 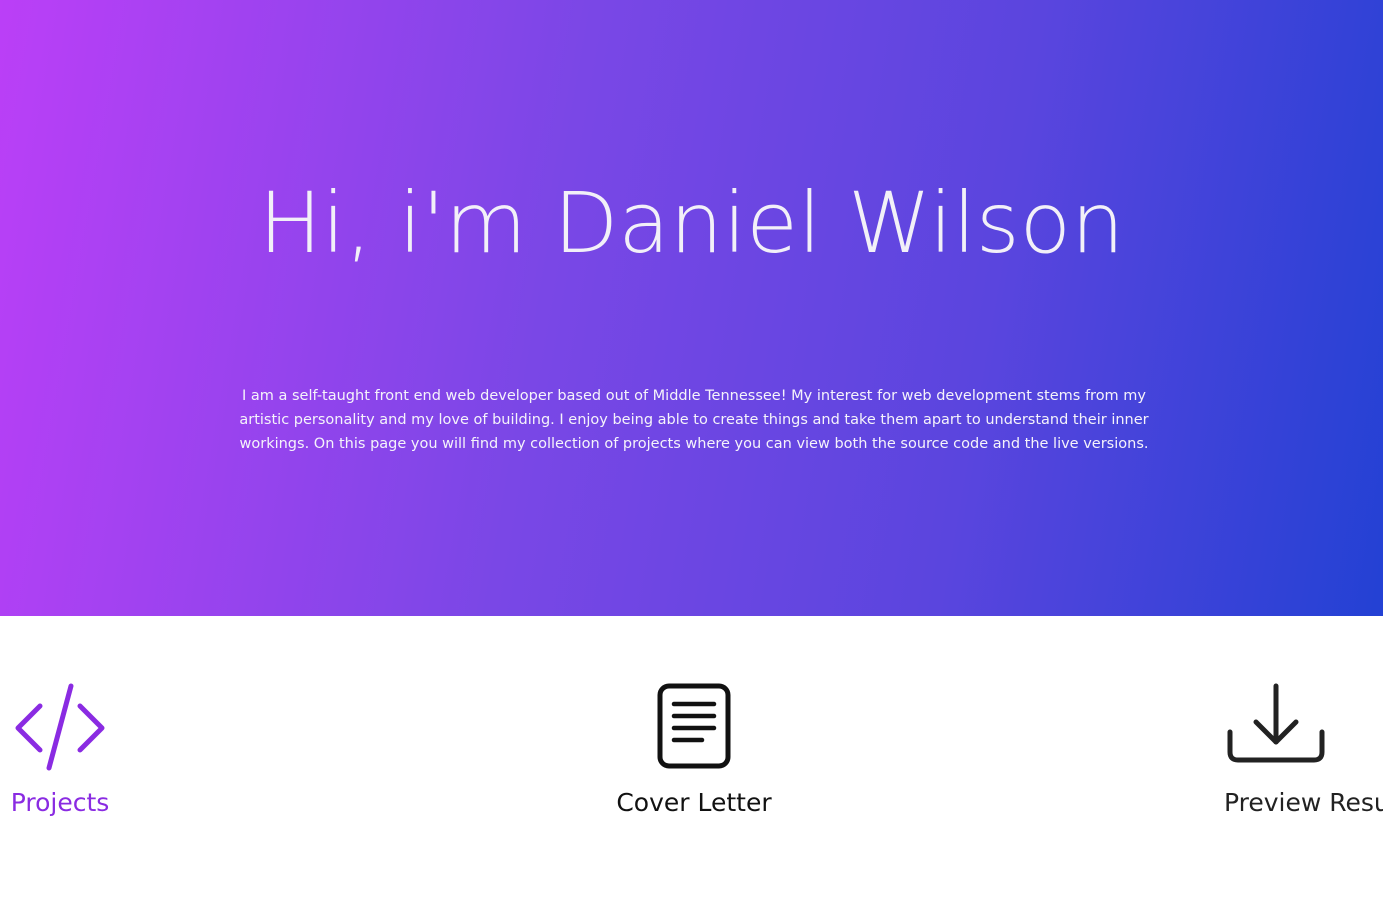 What do you see at coordinates (60, 727) in the screenshot?
I see `code-icon` at bounding box center [60, 727].